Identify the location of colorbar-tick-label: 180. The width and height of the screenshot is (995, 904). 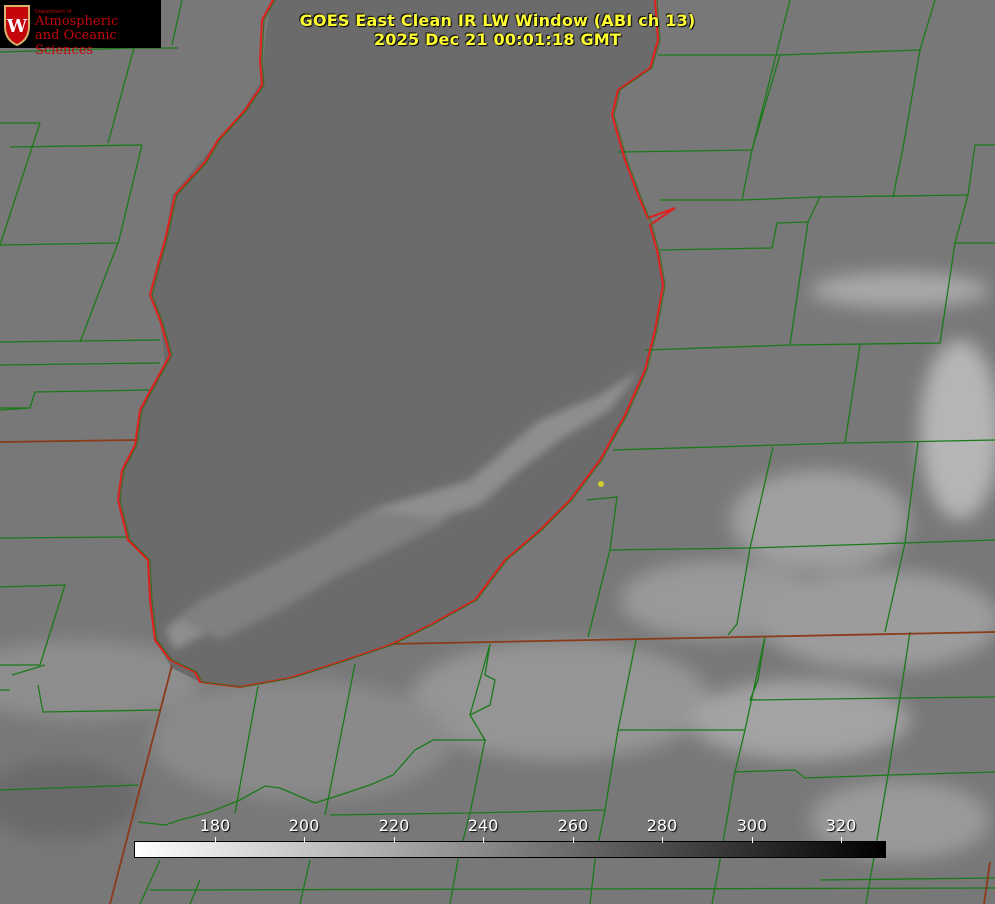
(215, 825).